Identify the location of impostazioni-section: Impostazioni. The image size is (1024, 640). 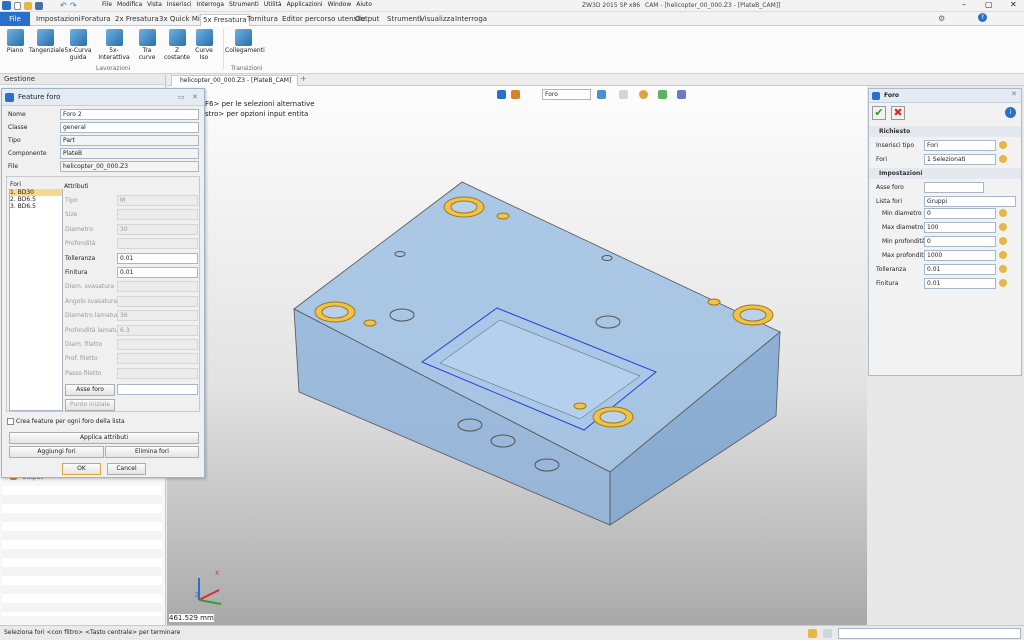
(945, 173).